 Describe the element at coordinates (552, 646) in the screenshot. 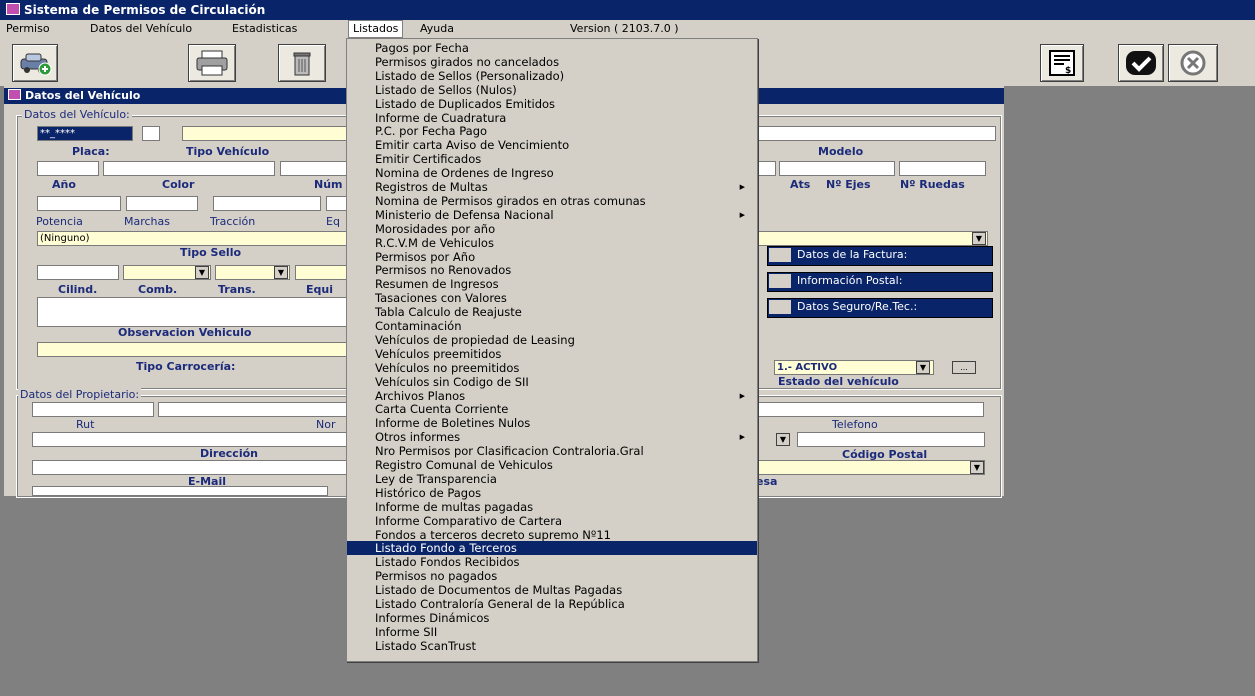

I see `listados-menu-item: Listado ScanTrust` at that location.